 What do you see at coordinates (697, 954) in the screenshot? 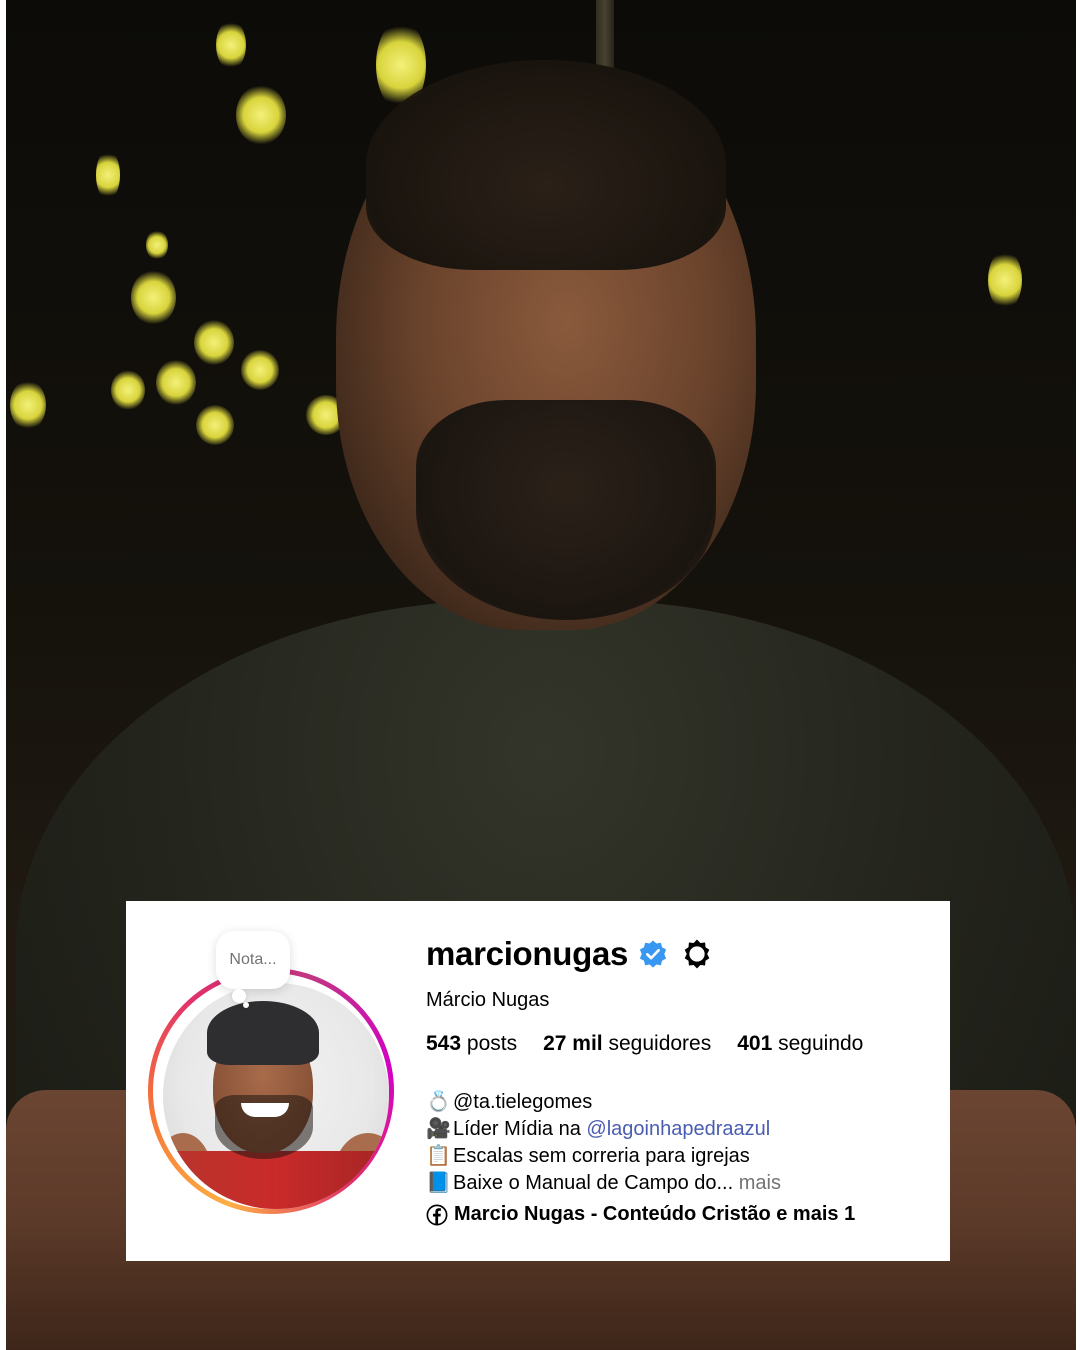
I see `threads-icon` at bounding box center [697, 954].